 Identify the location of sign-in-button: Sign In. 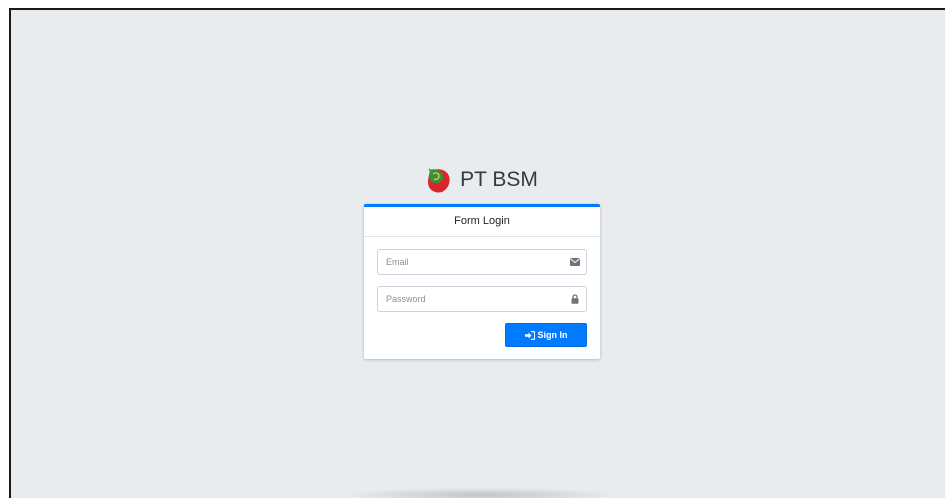
(546, 335).